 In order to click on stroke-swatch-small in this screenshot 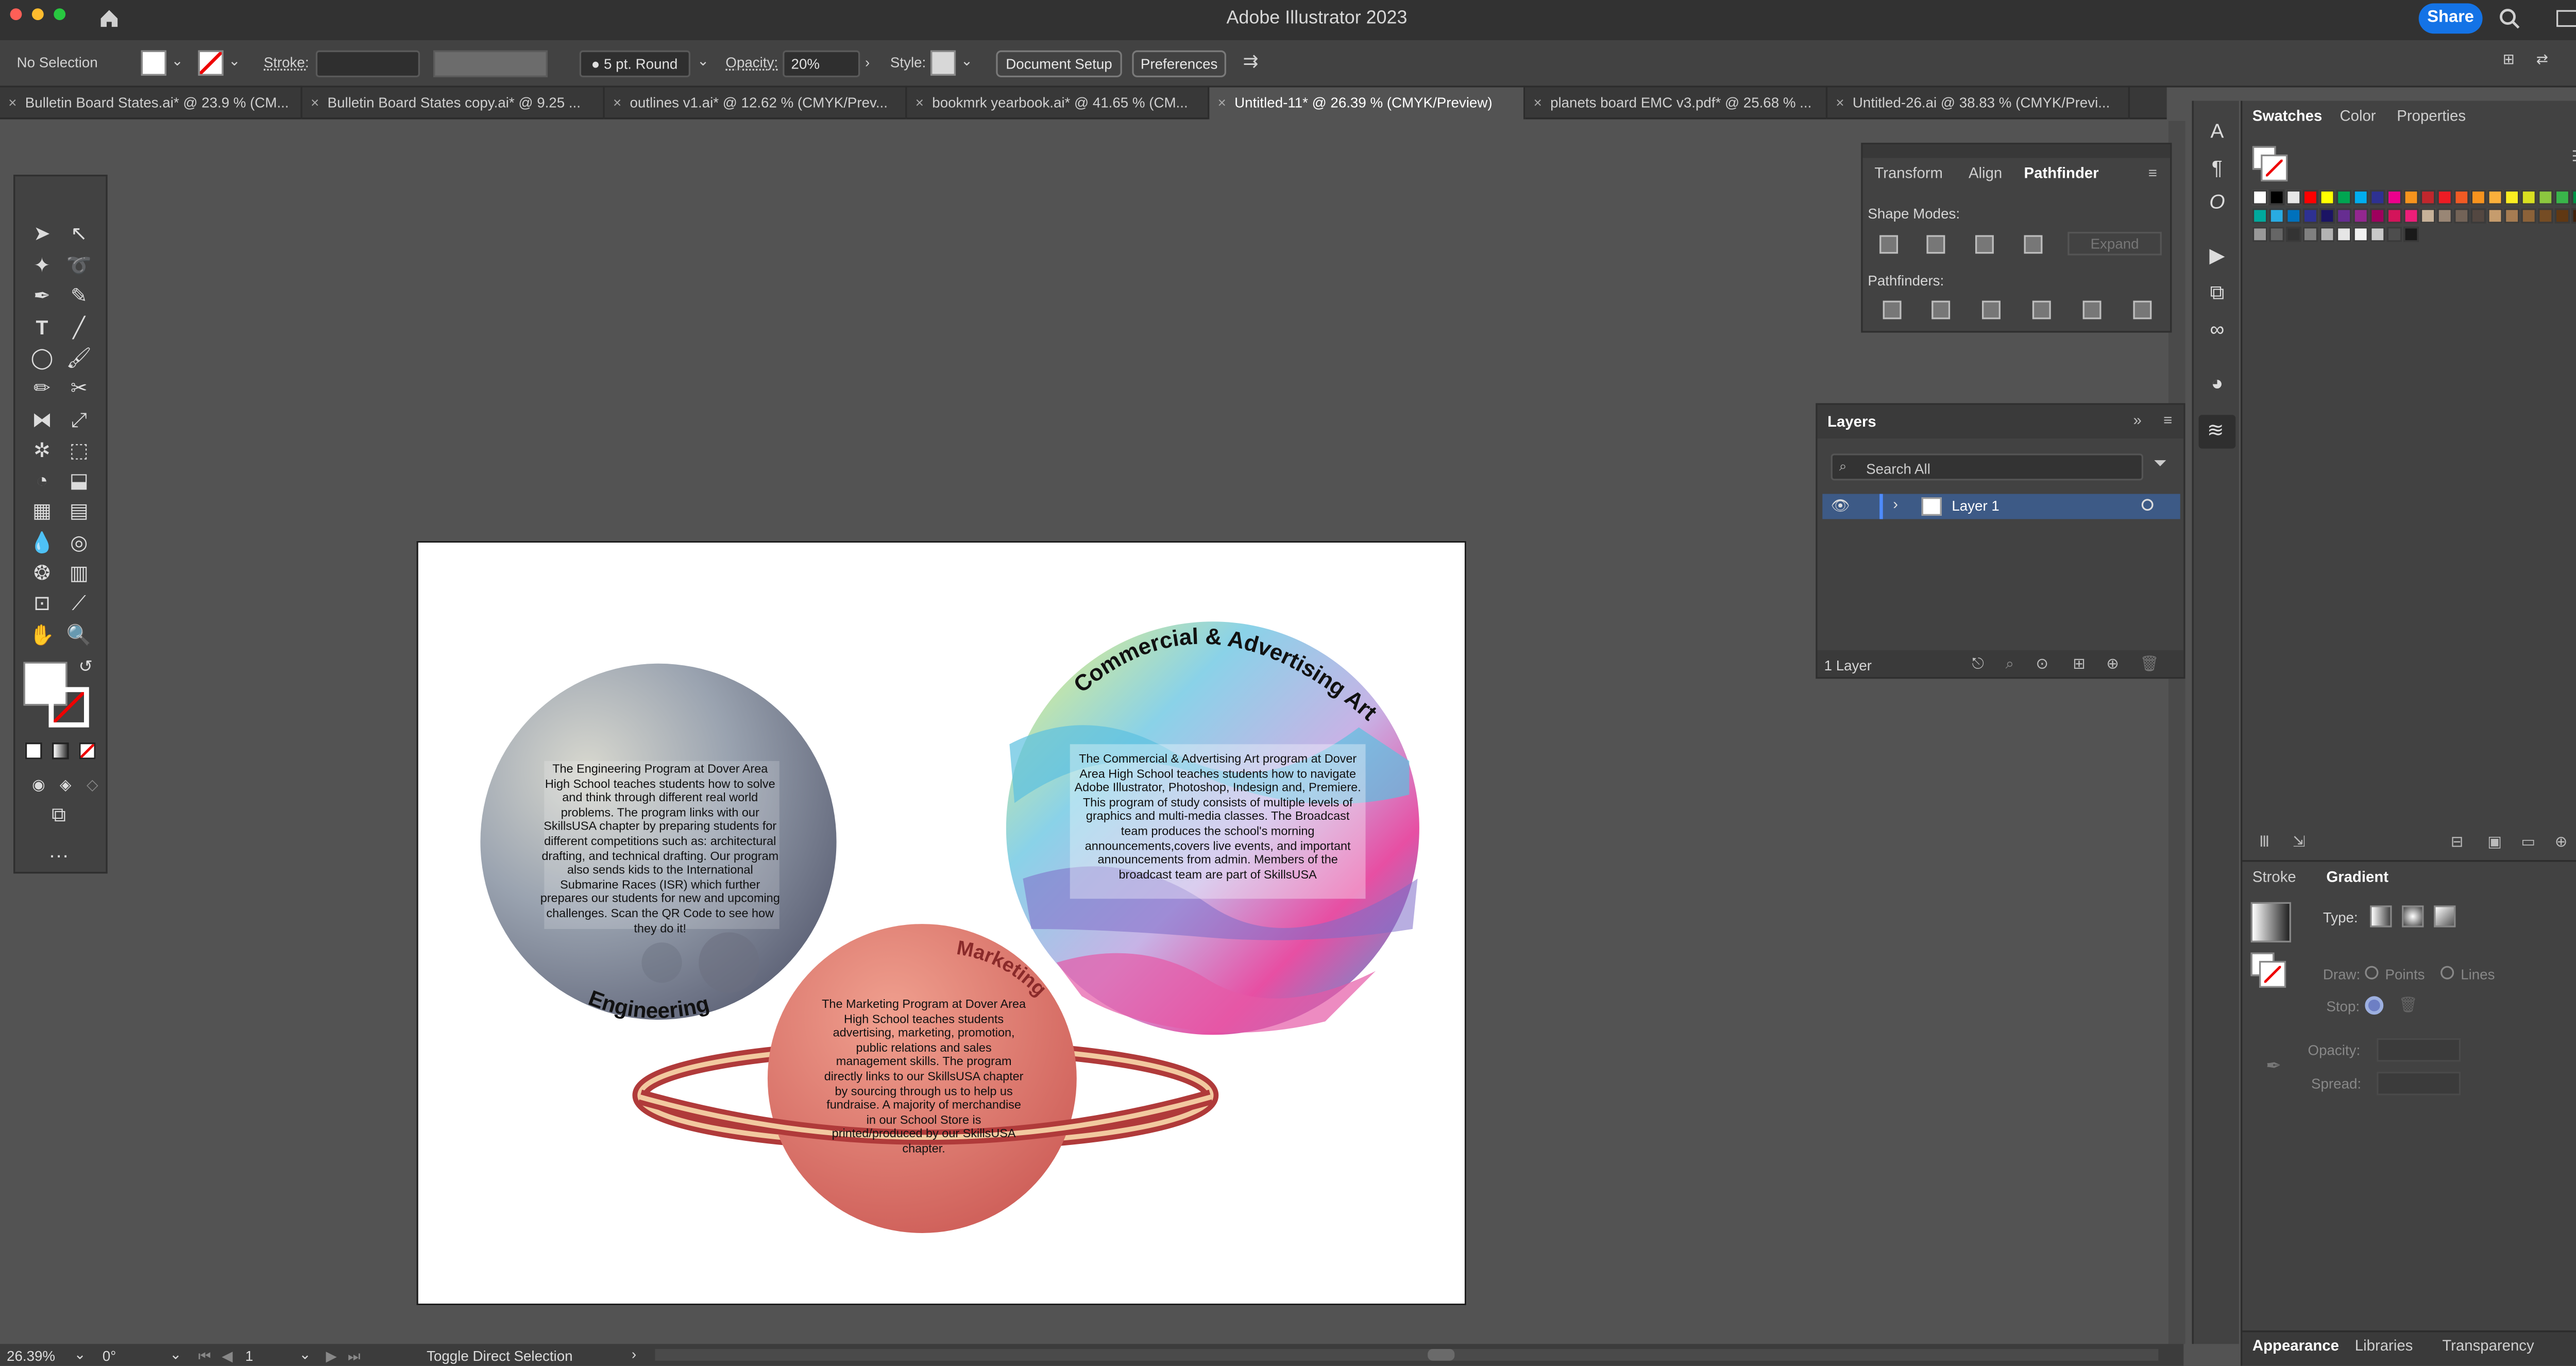, I will do `click(2272, 974)`.